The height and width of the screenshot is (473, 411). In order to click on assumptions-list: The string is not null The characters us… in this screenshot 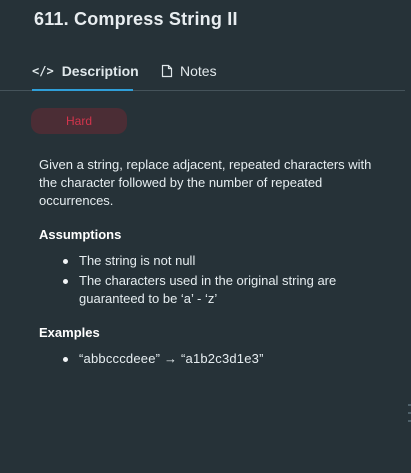, I will do `click(209, 280)`.